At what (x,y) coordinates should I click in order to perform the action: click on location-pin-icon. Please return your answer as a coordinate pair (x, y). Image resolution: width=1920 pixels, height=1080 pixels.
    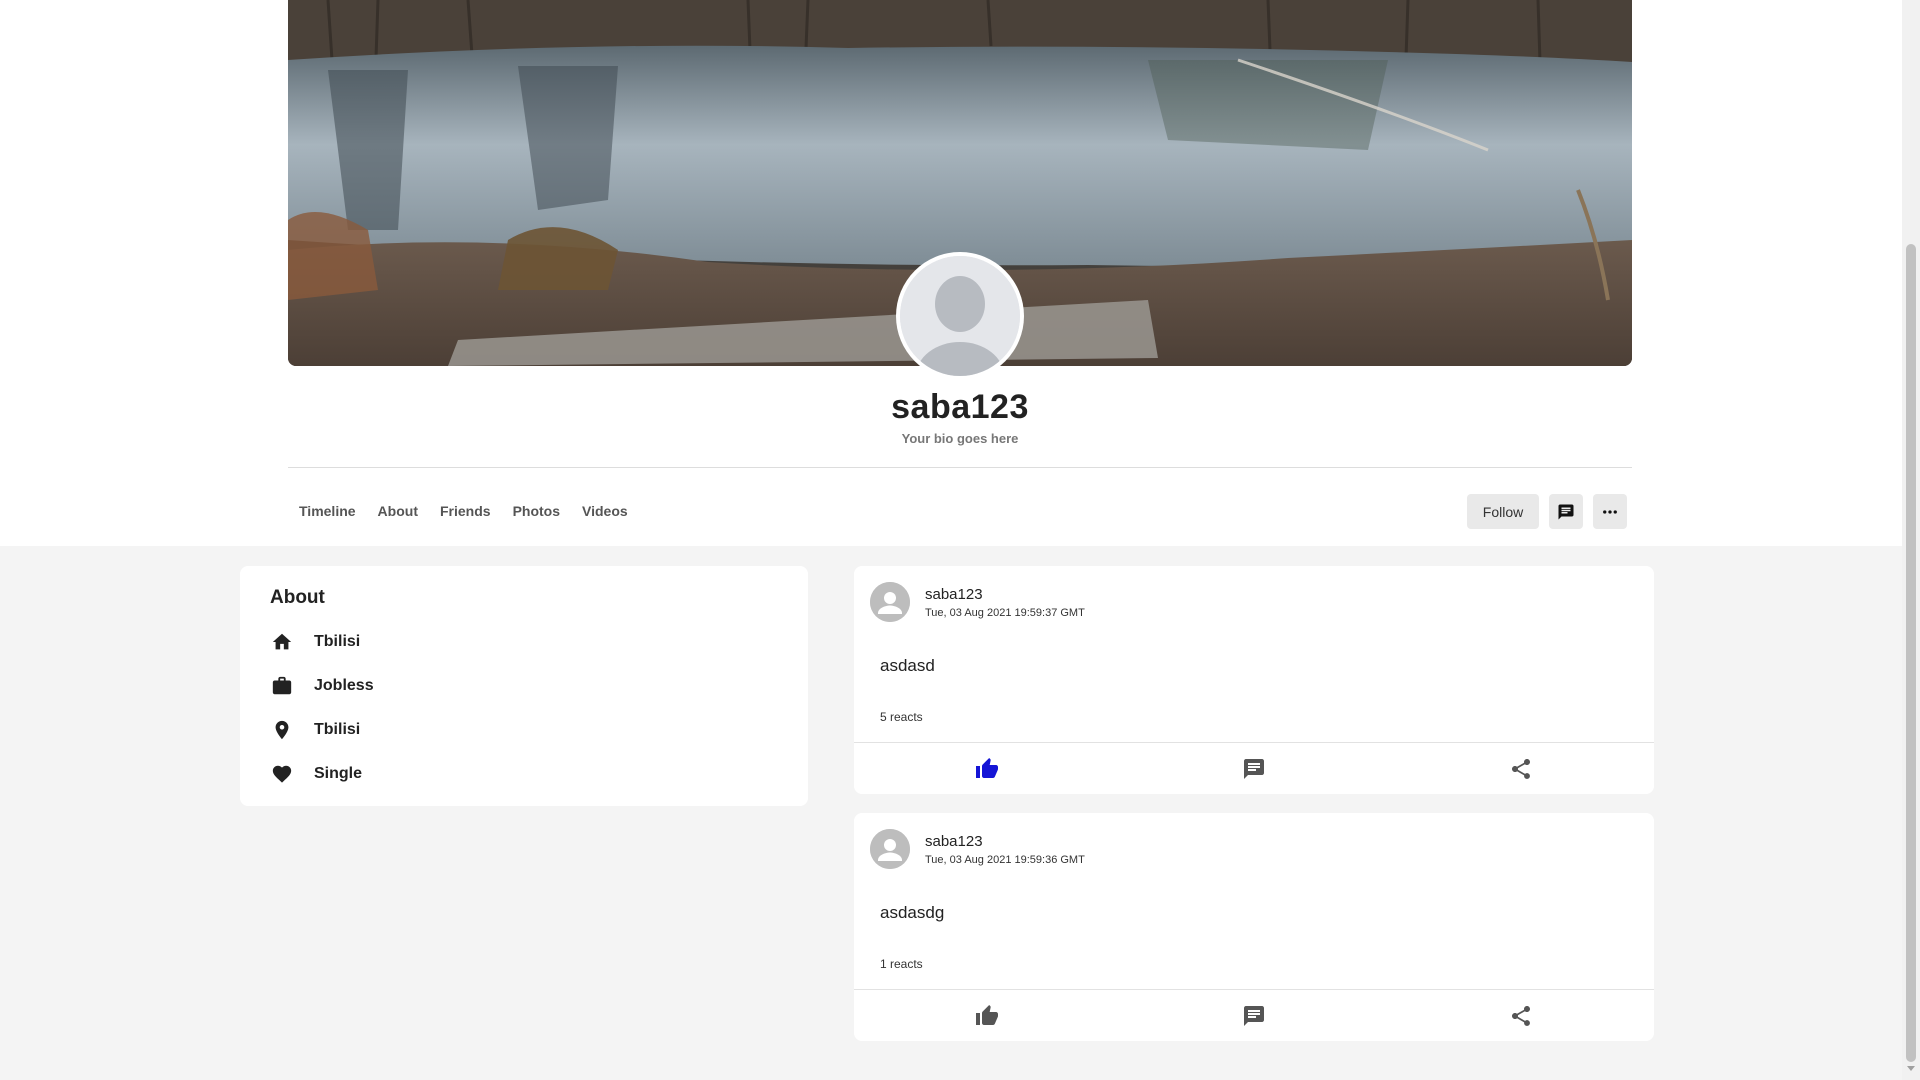
    Looking at the image, I should click on (282, 730).